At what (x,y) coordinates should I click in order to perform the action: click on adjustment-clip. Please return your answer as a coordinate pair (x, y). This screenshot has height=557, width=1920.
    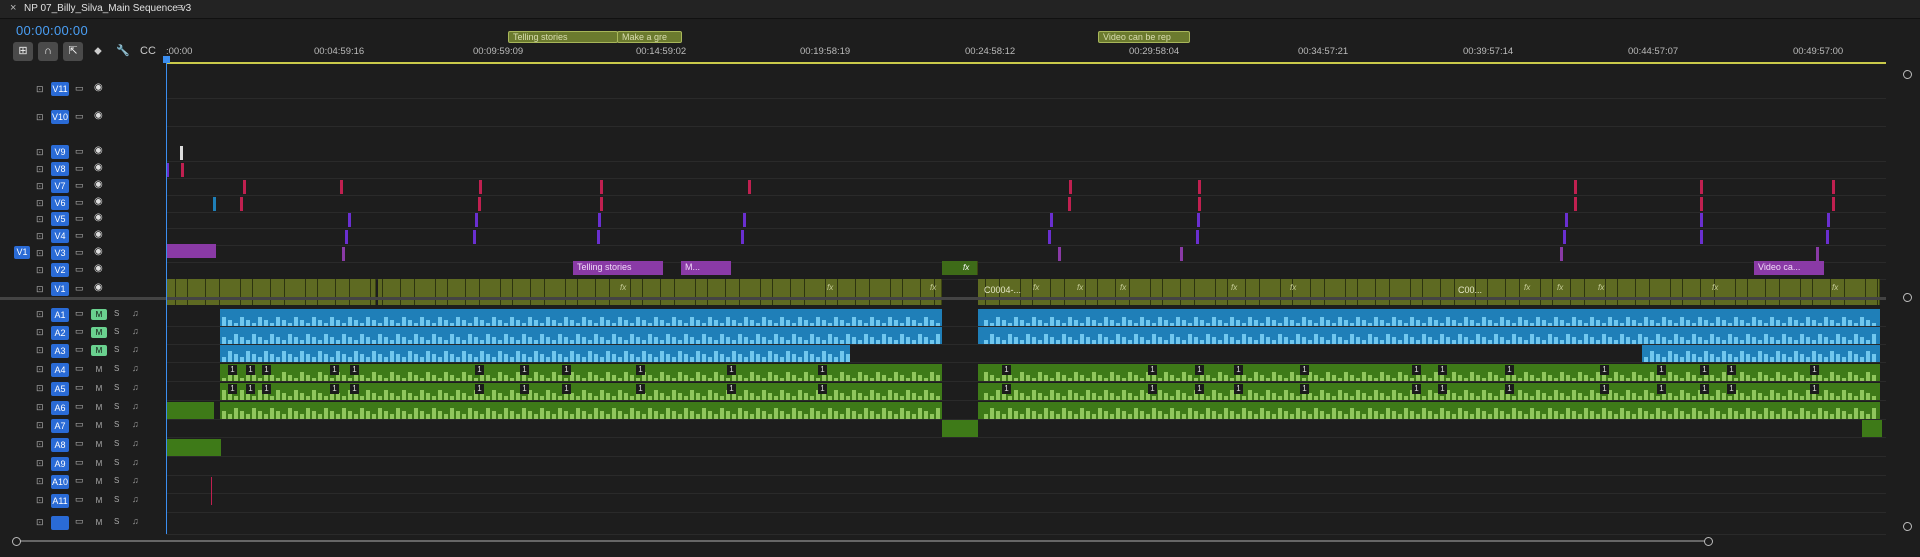
    Looking at the image, I should click on (960, 268).